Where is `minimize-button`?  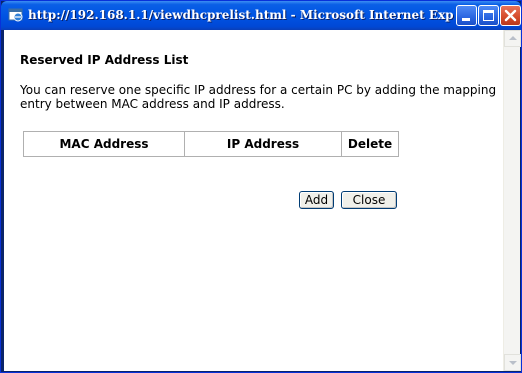
minimize-button is located at coordinates (466, 15).